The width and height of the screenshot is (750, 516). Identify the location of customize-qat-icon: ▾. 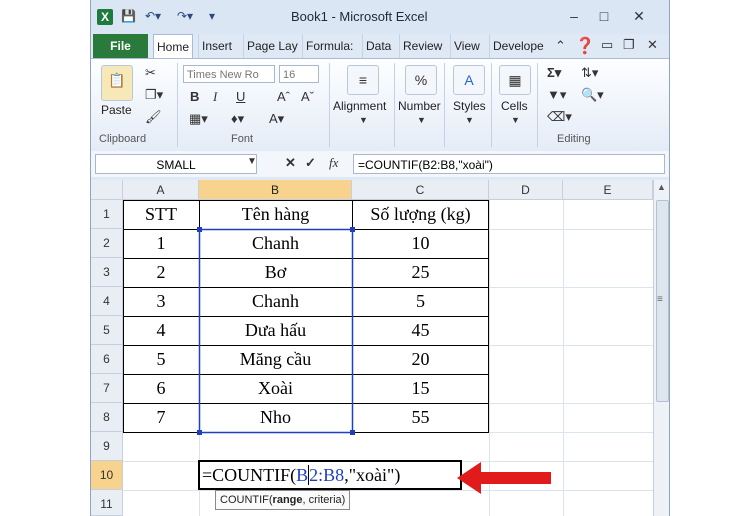
(212, 16).